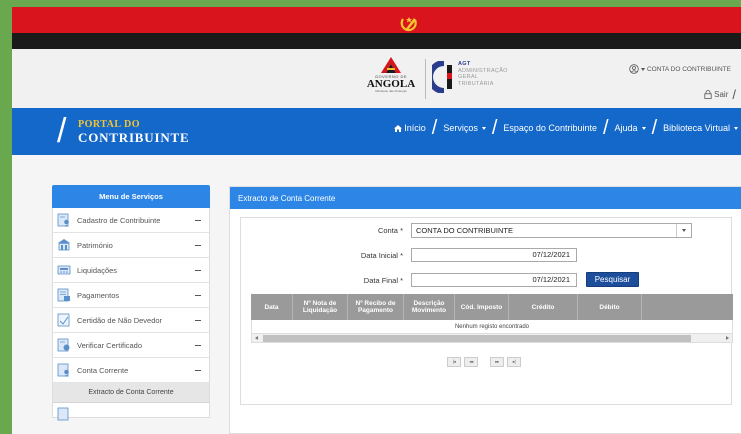 This screenshot has width=741, height=434. What do you see at coordinates (642, 69) in the screenshot?
I see `user-caret-icon` at bounding box center [642, 69].